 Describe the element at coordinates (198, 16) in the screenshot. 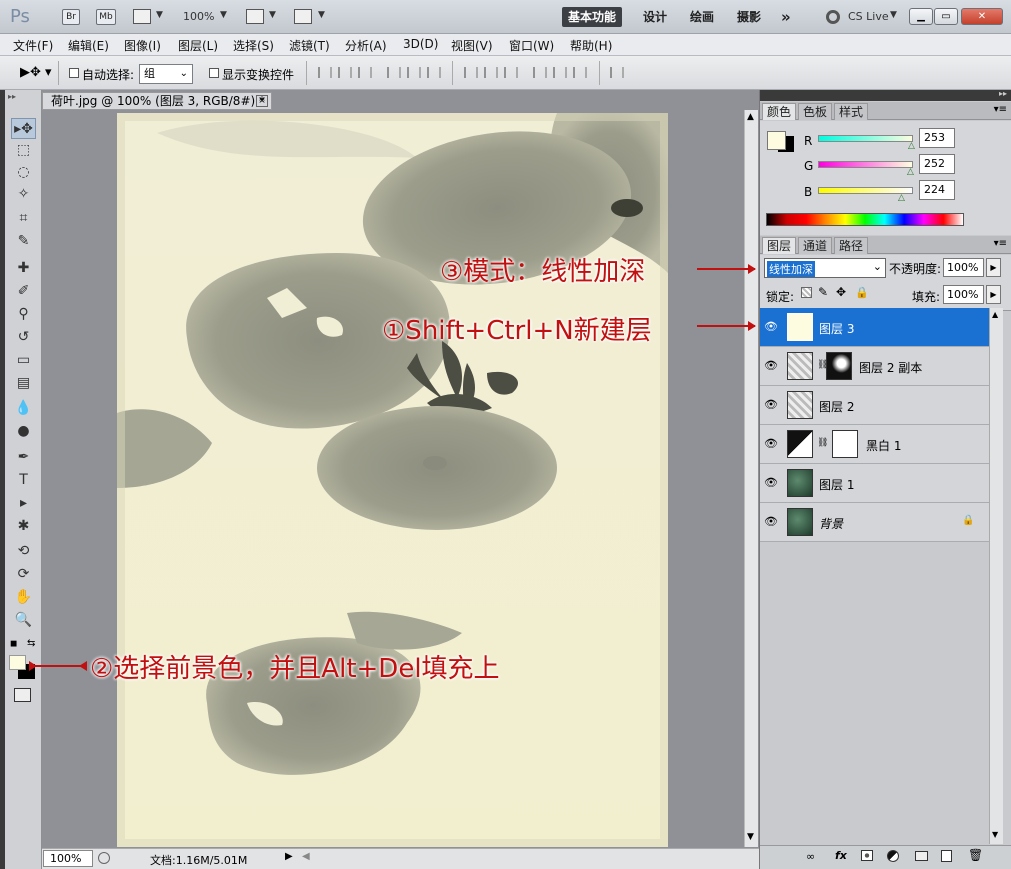

I see `zoom-level: 100%` at that location.